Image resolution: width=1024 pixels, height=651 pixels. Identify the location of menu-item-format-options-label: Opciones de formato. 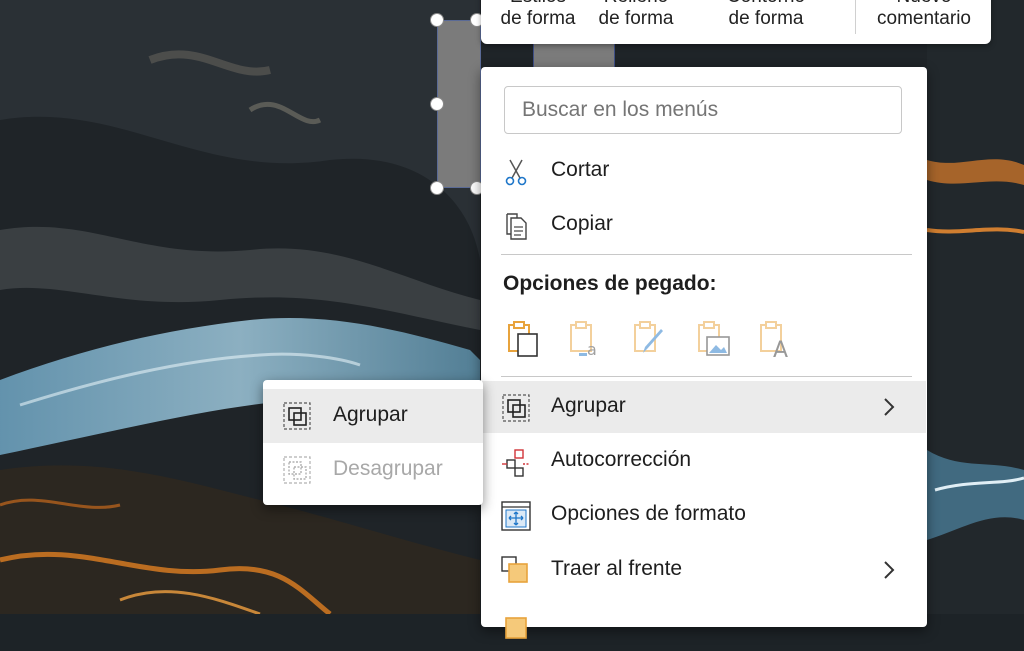
(648, 513).